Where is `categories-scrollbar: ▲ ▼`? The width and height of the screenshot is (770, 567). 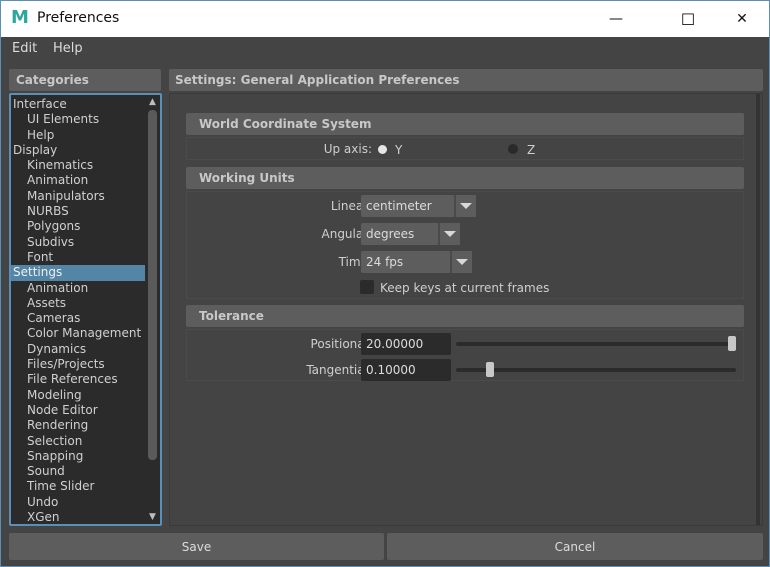
categories-scrollbar: ▲ ▼ is located at coordinates (152, 309).